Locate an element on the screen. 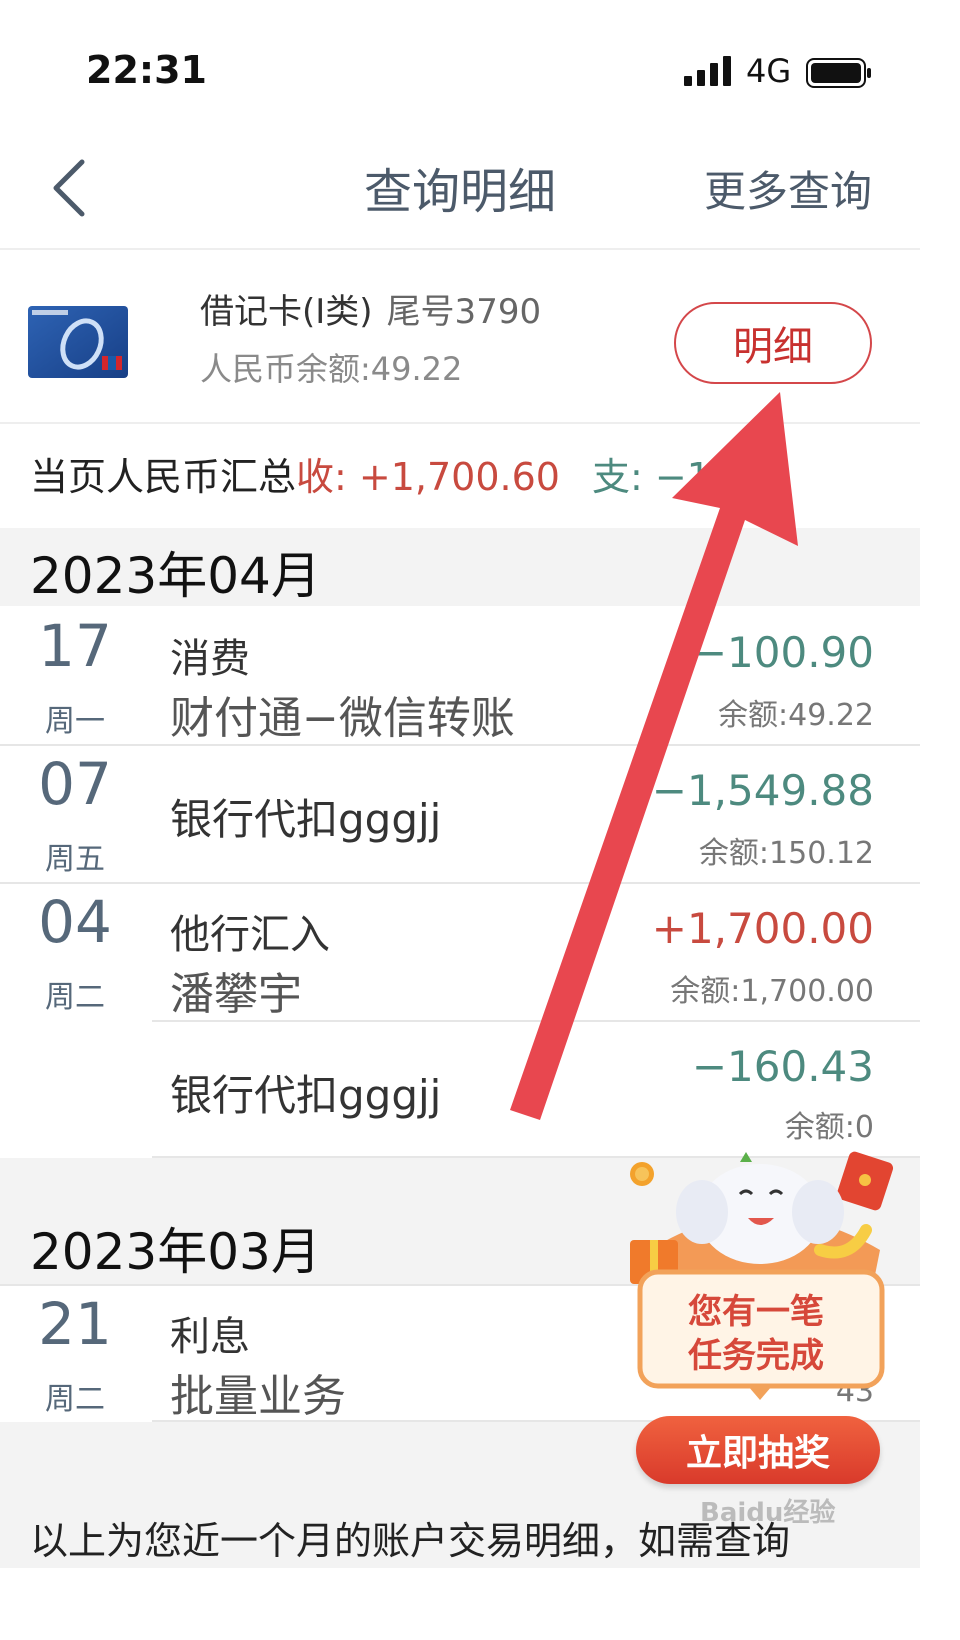 The image size is (960, 1640). network-type: 4G is located at coordinates (769, 71).